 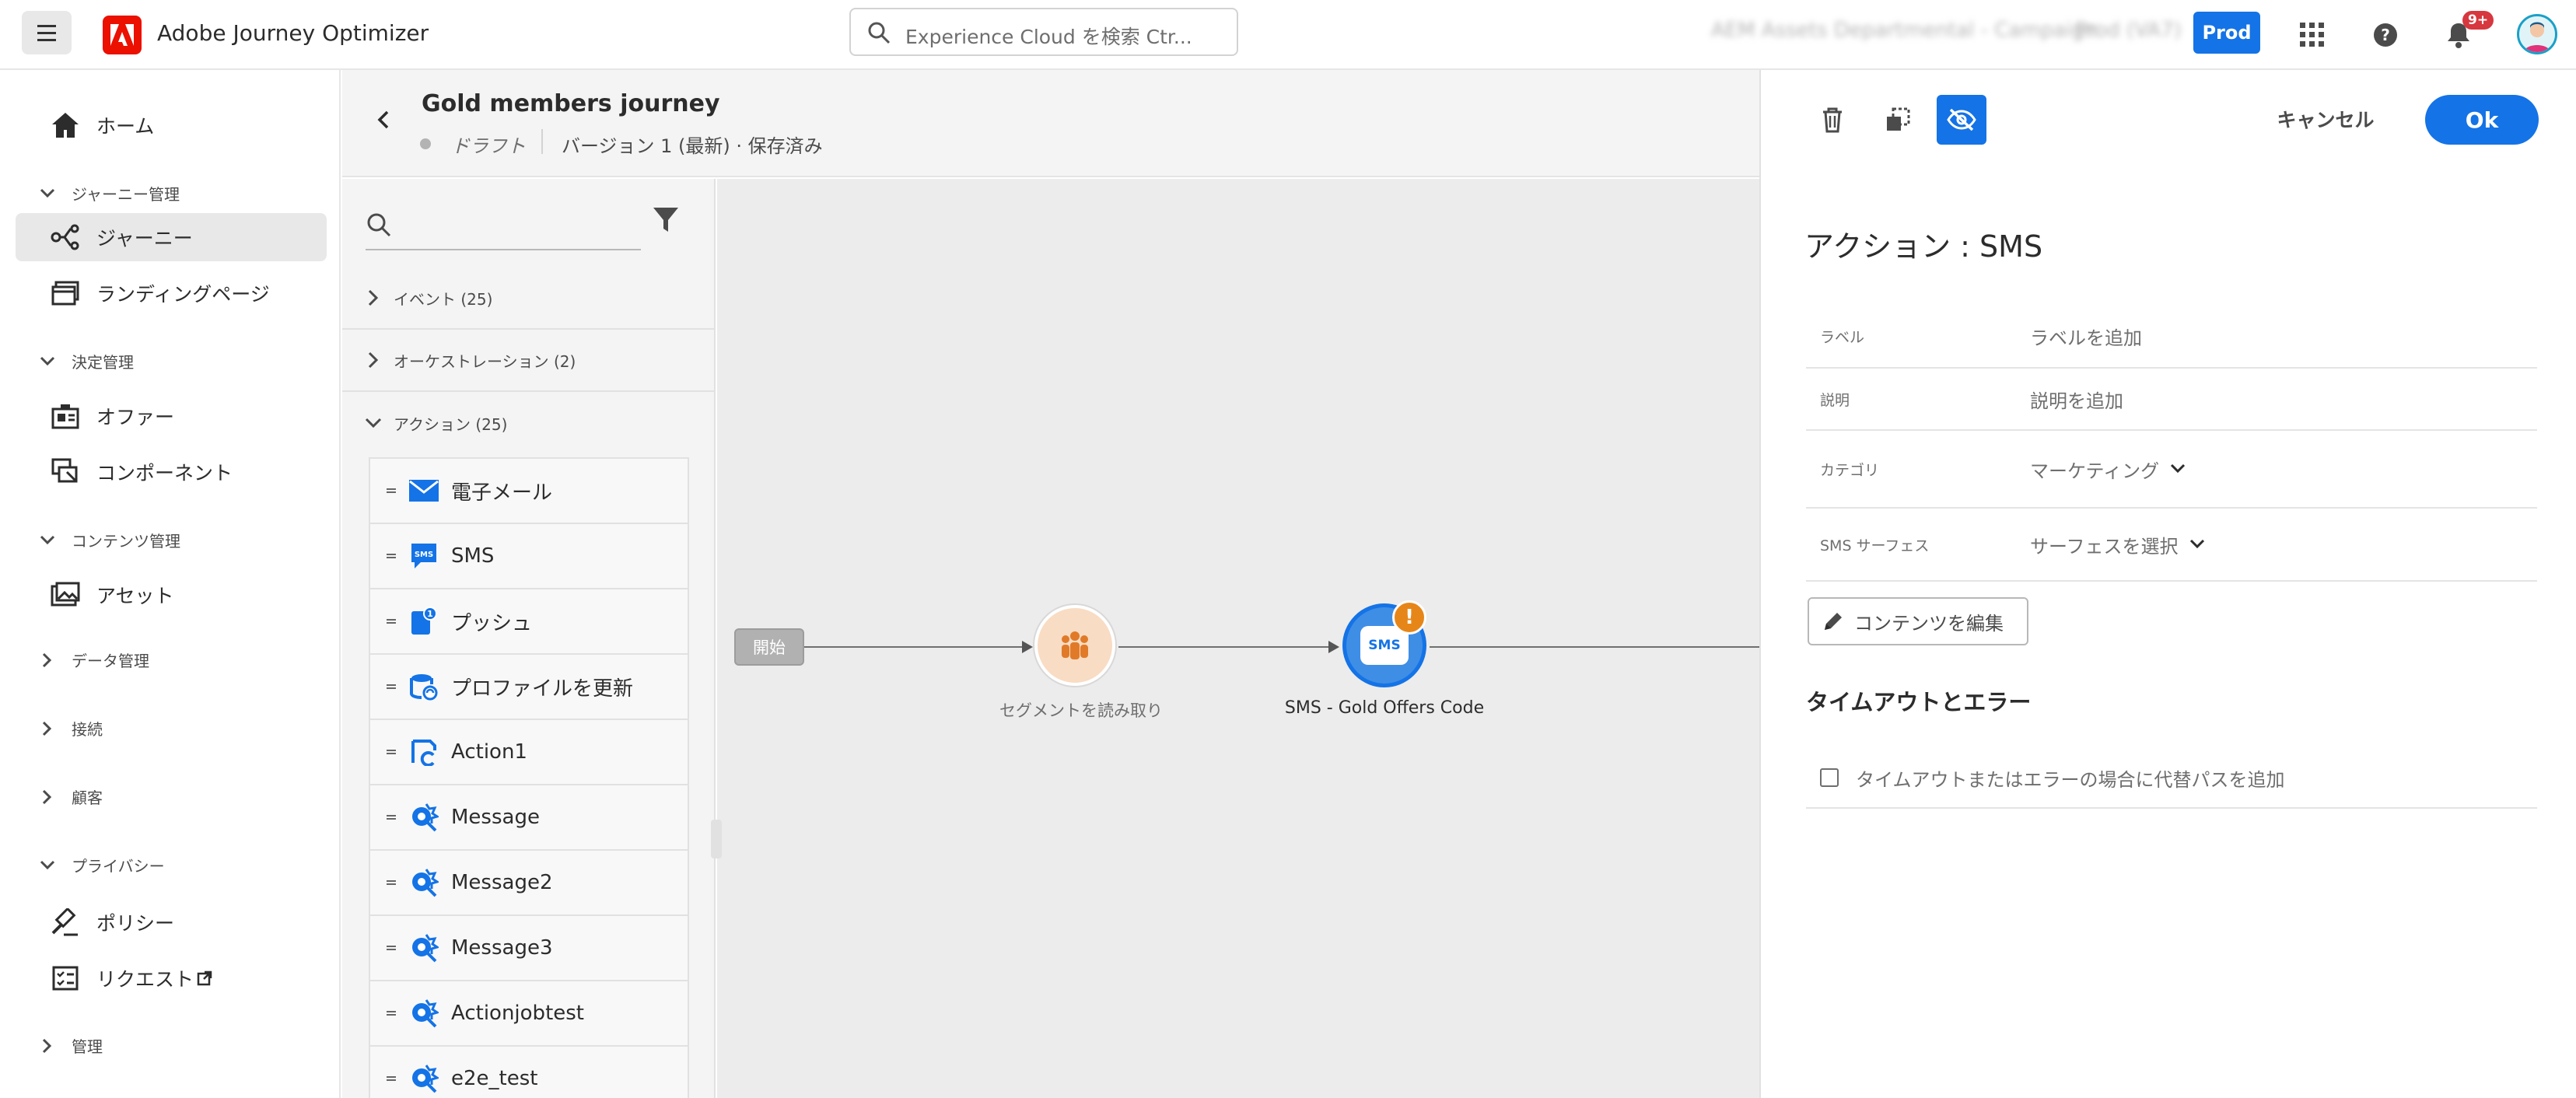 What do you see at coordinates (542, 141) in the screenshot?
I see `divider` at bounding box center [542, 141].